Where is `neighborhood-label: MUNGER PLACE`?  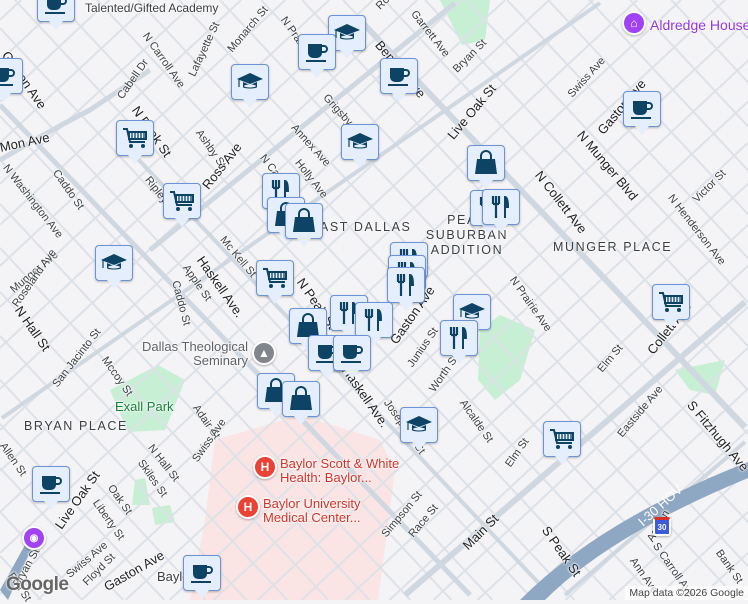 neighborhood-label: MUNGER PLACE is located at coordinates (612, 247).